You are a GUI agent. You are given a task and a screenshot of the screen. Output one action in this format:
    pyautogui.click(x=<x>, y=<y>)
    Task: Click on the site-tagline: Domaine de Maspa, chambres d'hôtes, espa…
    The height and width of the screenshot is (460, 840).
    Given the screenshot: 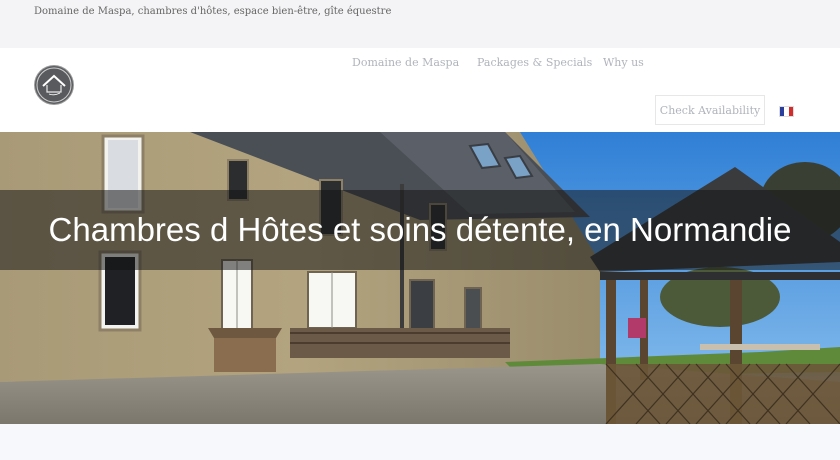 What is the action you would take?
    pyautogui.click(x=213, y=11)
    